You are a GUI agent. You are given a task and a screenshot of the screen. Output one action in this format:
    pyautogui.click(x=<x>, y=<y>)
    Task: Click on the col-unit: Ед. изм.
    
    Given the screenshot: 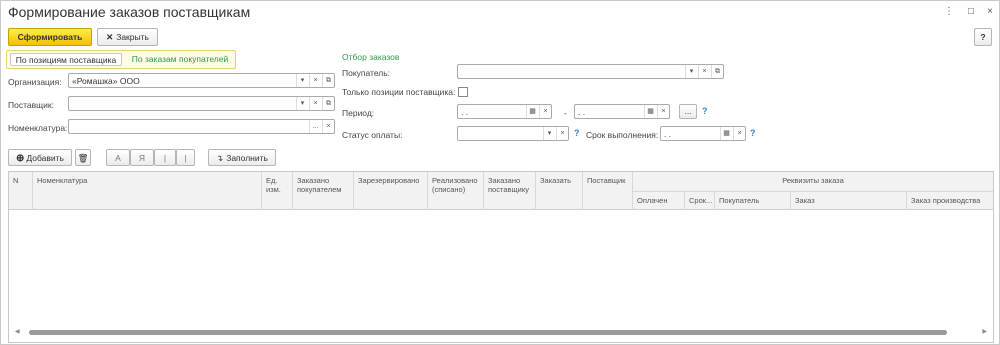 What is the action you would take?
    pyautogui.click(x=277, y=191)
    